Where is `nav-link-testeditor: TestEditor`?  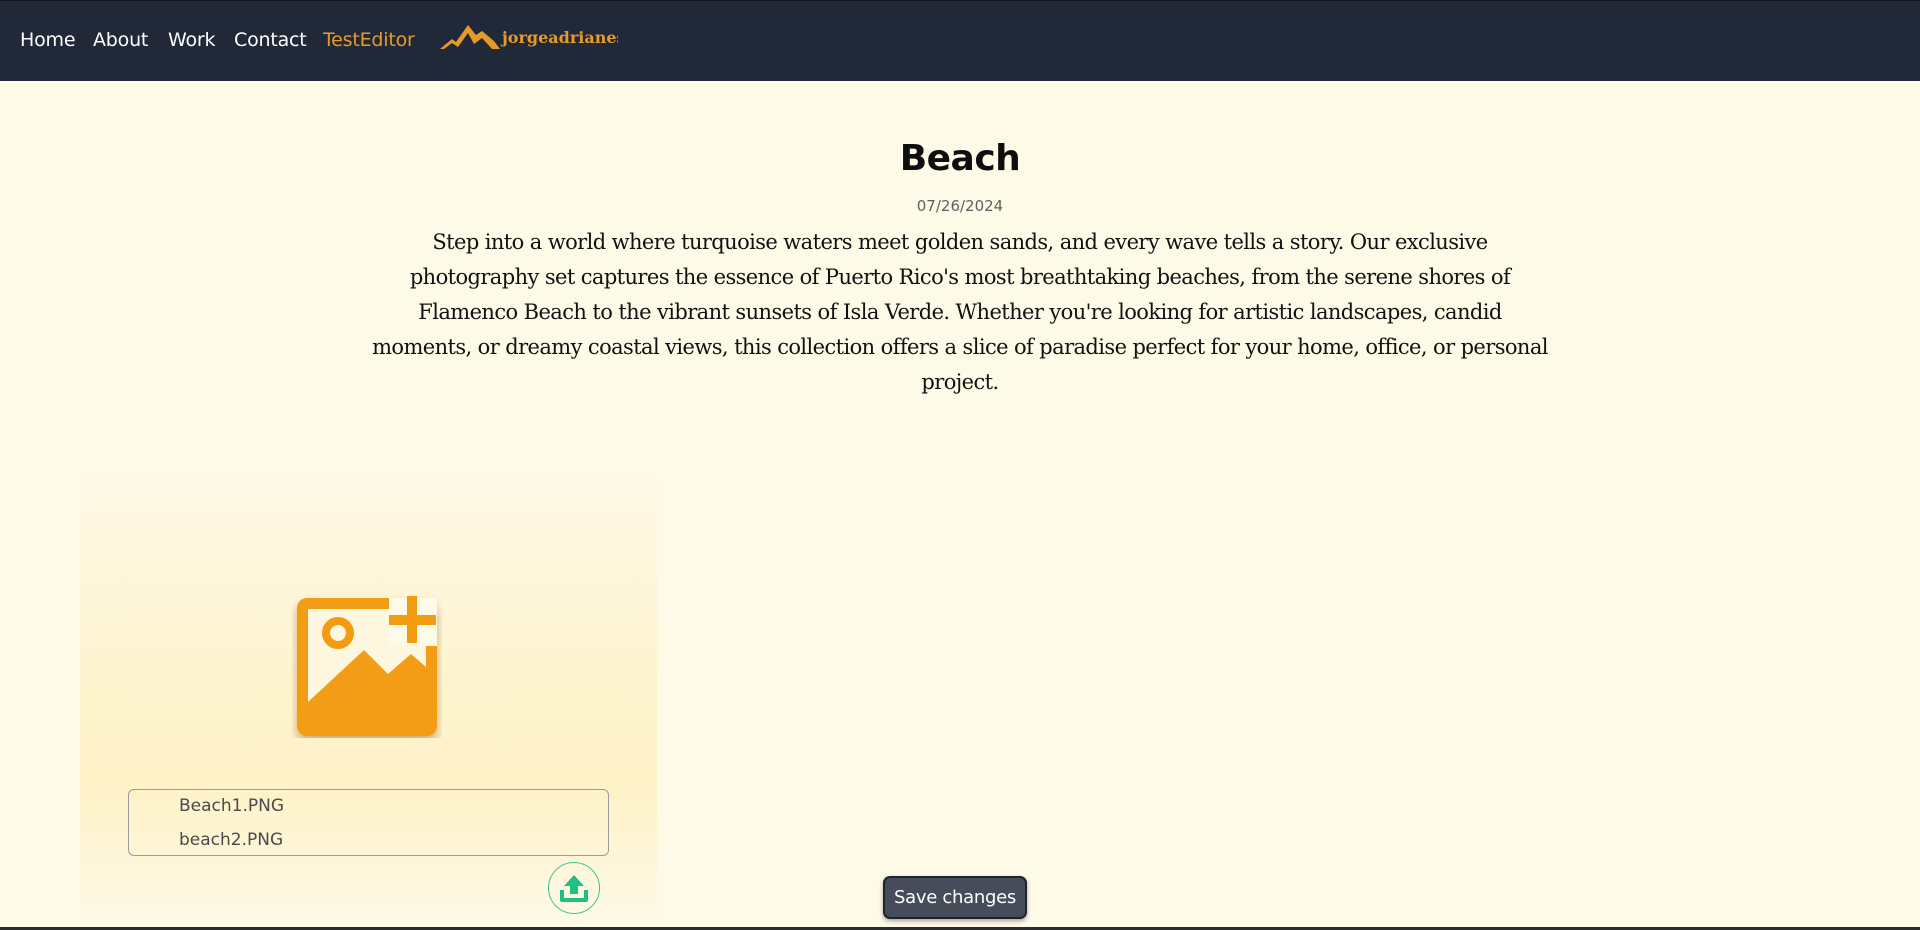 nav-link-testeditor: TestEditor is located at coordinates (369, 40).